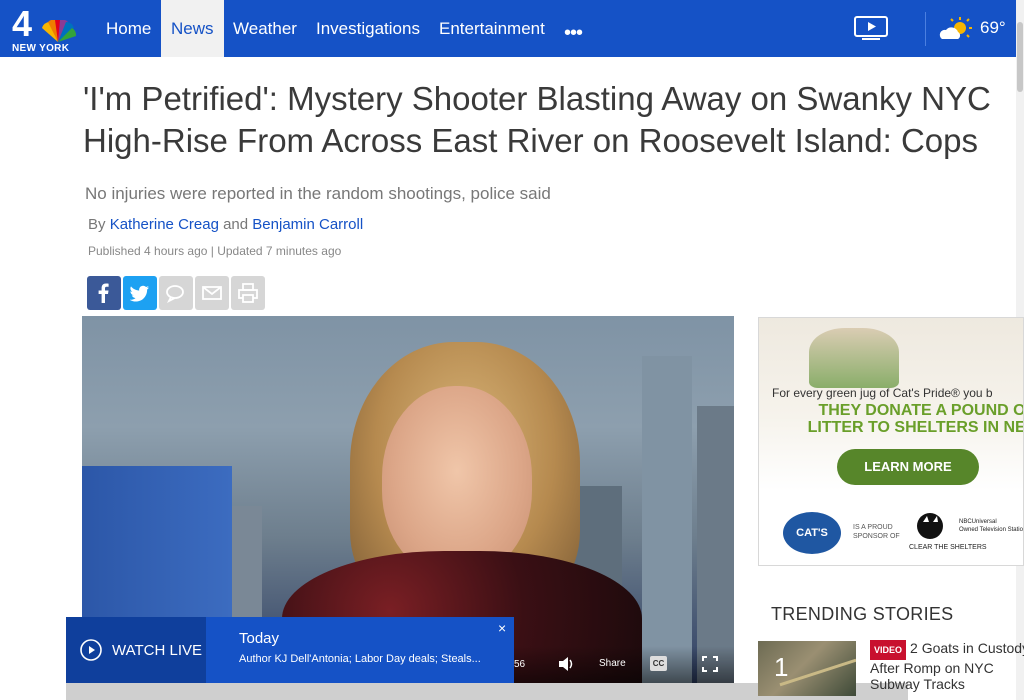  I want to click on more-menu-button: •••, so click(573, 33).